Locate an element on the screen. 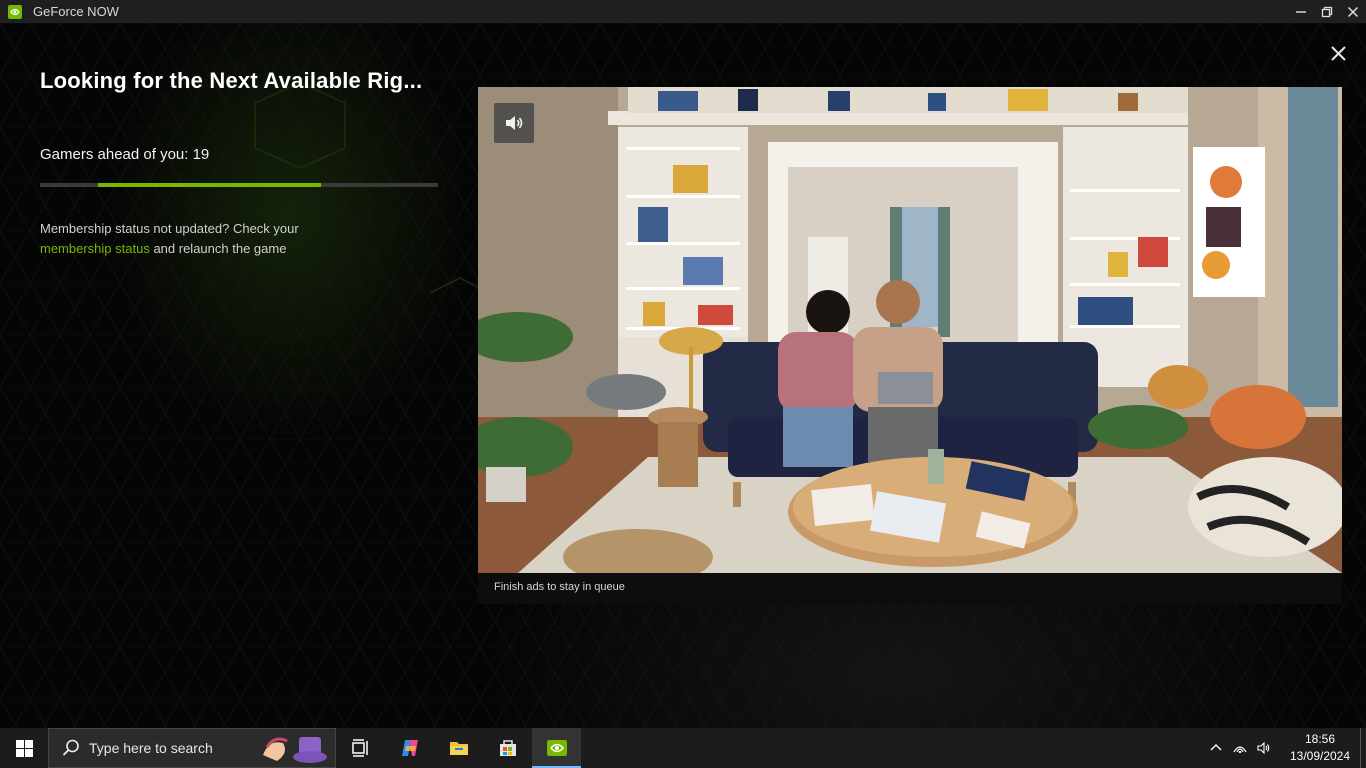 This screenshot has width=1366, height=768. microsoft-store-button is located at coordinates (507, 748).